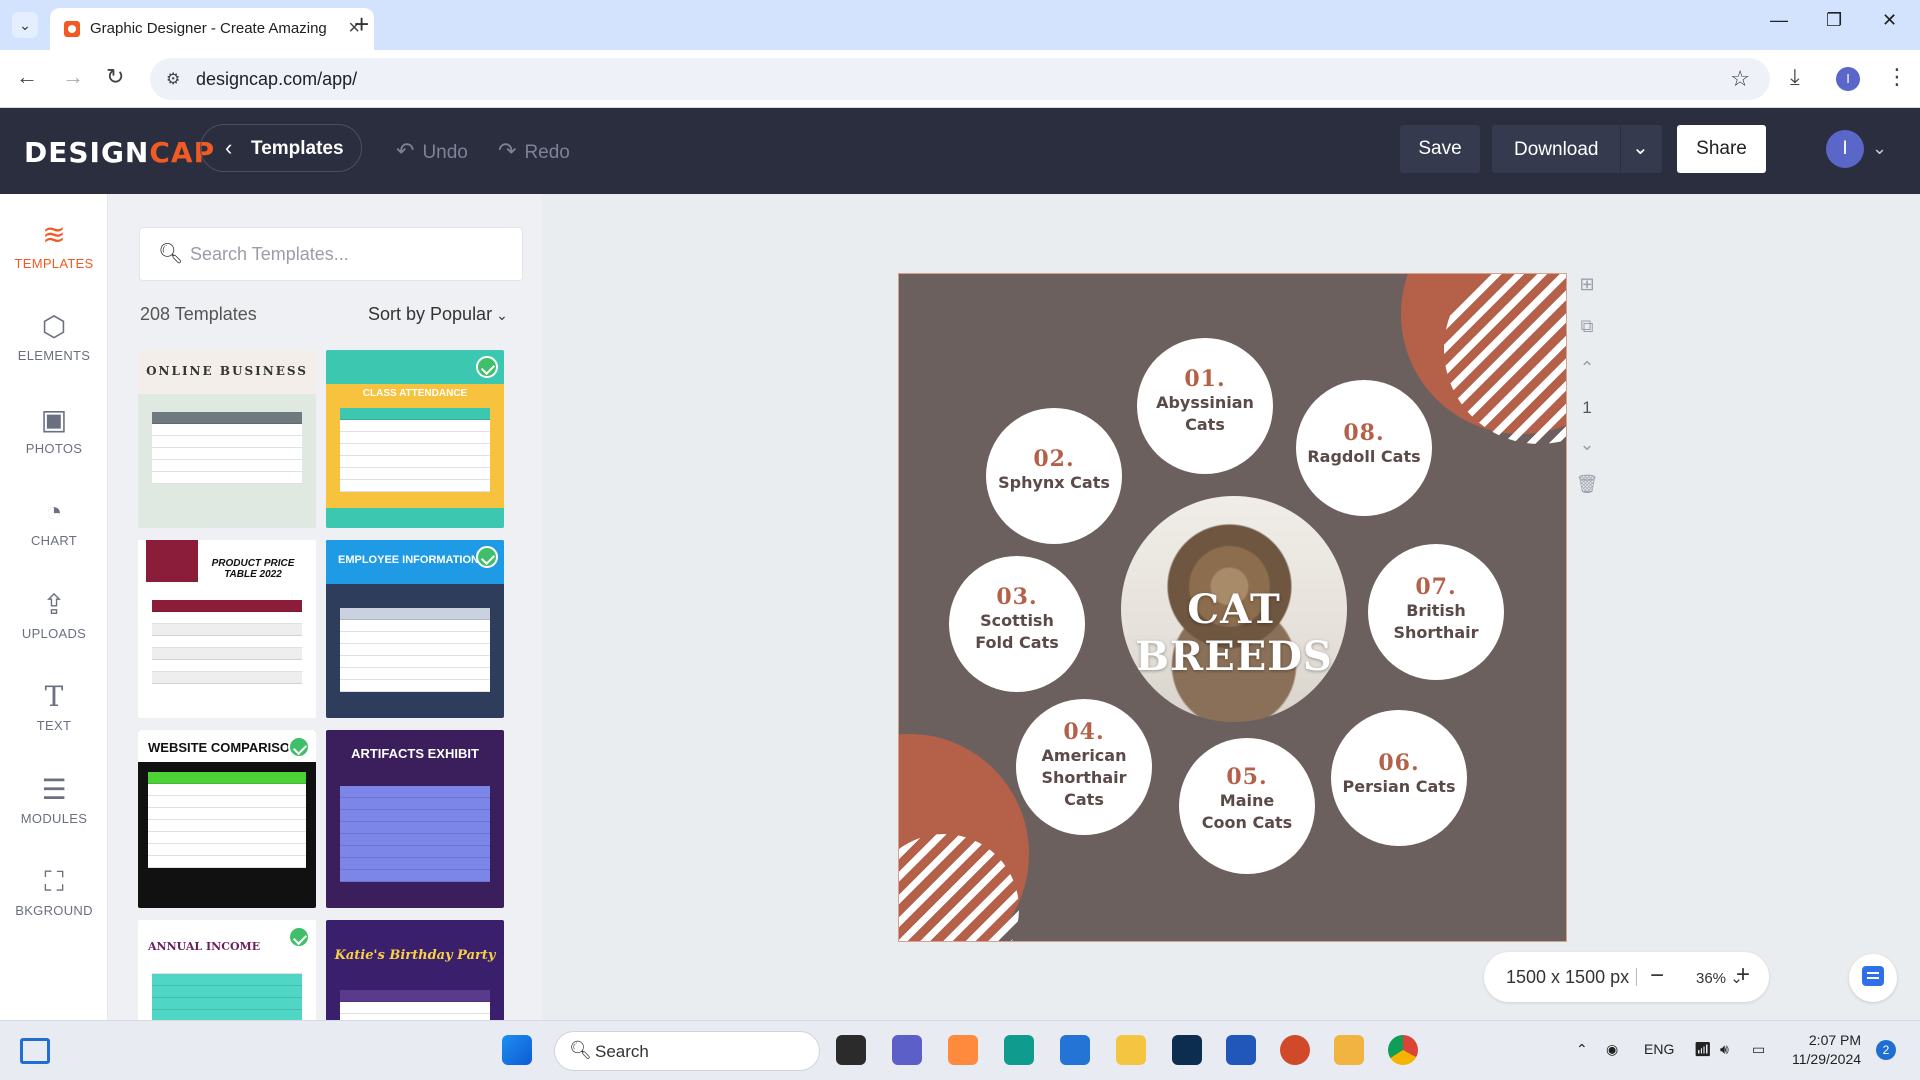 This screenshot has height=1080, width=1920. I want to click on add-page-icon: ⊞, so click(1587, 284).